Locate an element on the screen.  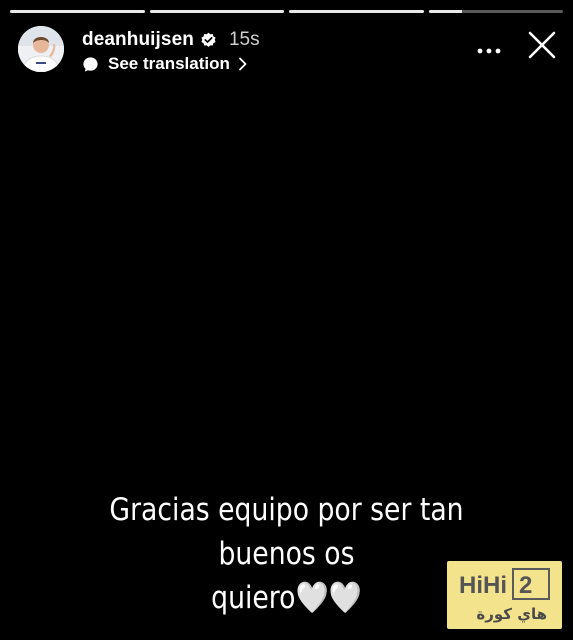
see-translation-label: See translation is located at coordinates (169, 63).